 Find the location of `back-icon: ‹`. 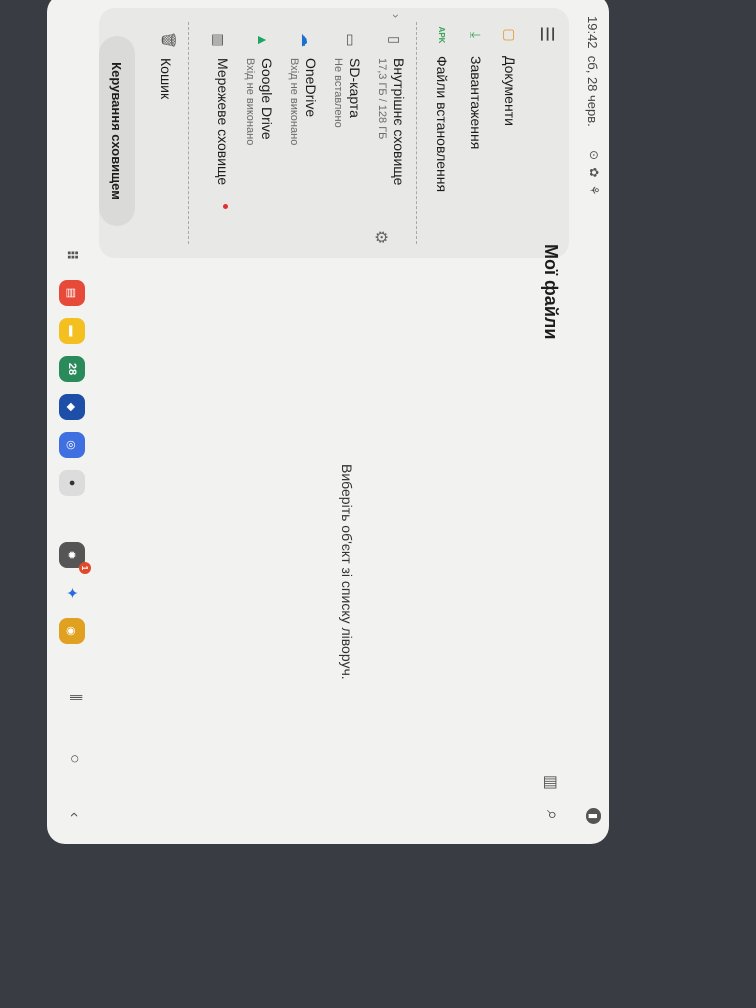

back-icon: ‹ is located at coordinates (74, 814).